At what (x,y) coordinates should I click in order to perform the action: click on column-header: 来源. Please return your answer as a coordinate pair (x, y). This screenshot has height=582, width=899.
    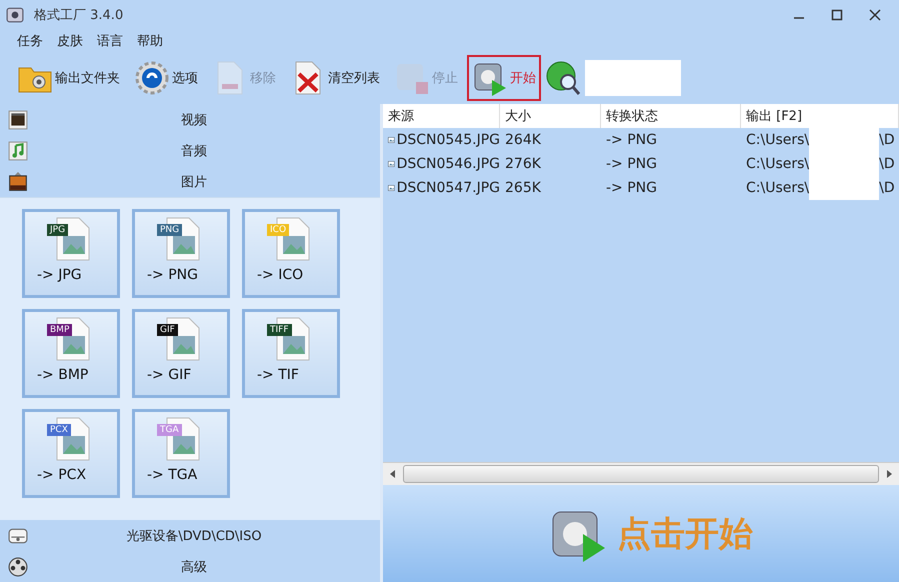
    Looking at the image, I should click on (441, 116).